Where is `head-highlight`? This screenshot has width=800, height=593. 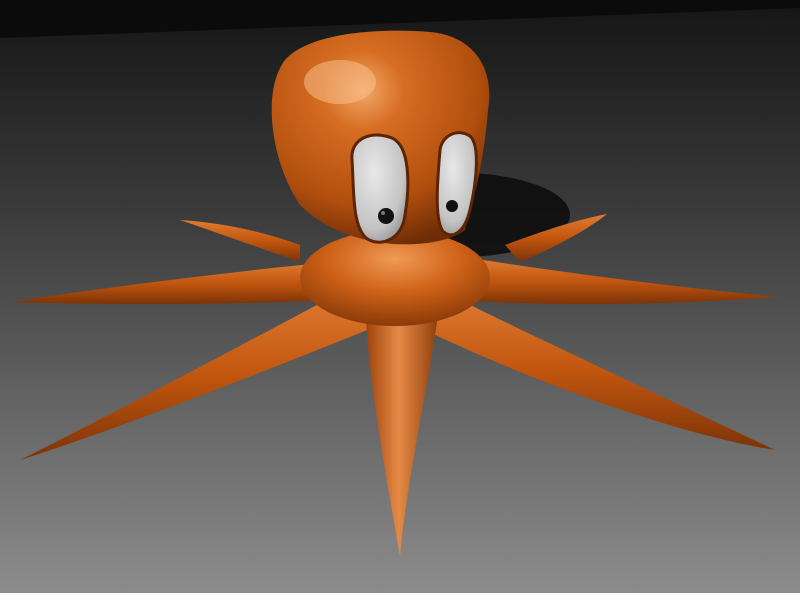
head-highlight is located at coordinates (340, 82).